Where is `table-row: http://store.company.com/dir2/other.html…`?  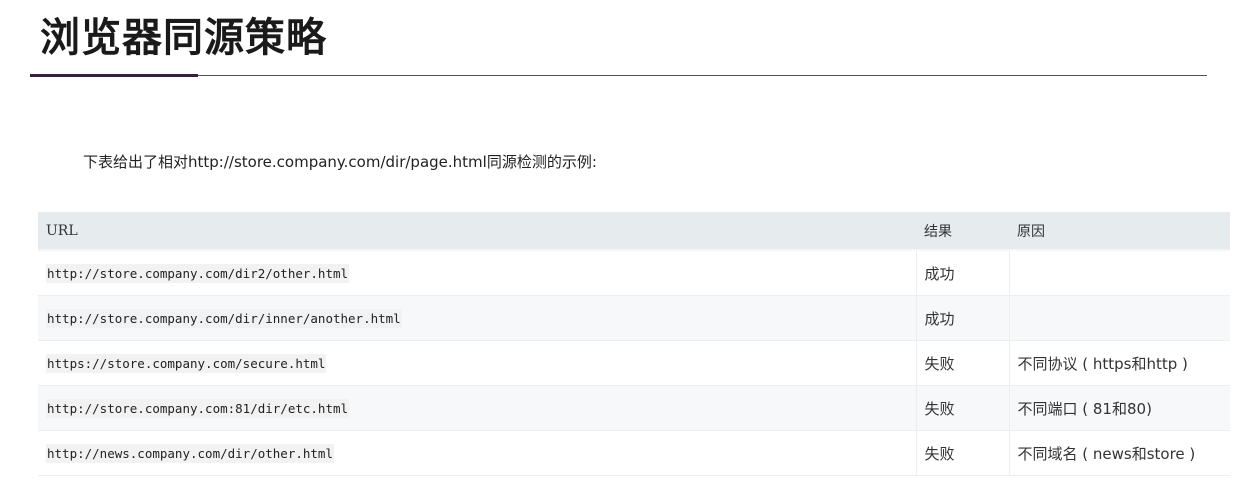 table-row: http://store.company.com/dir2/other.html… is located at coordinates (634, 273).